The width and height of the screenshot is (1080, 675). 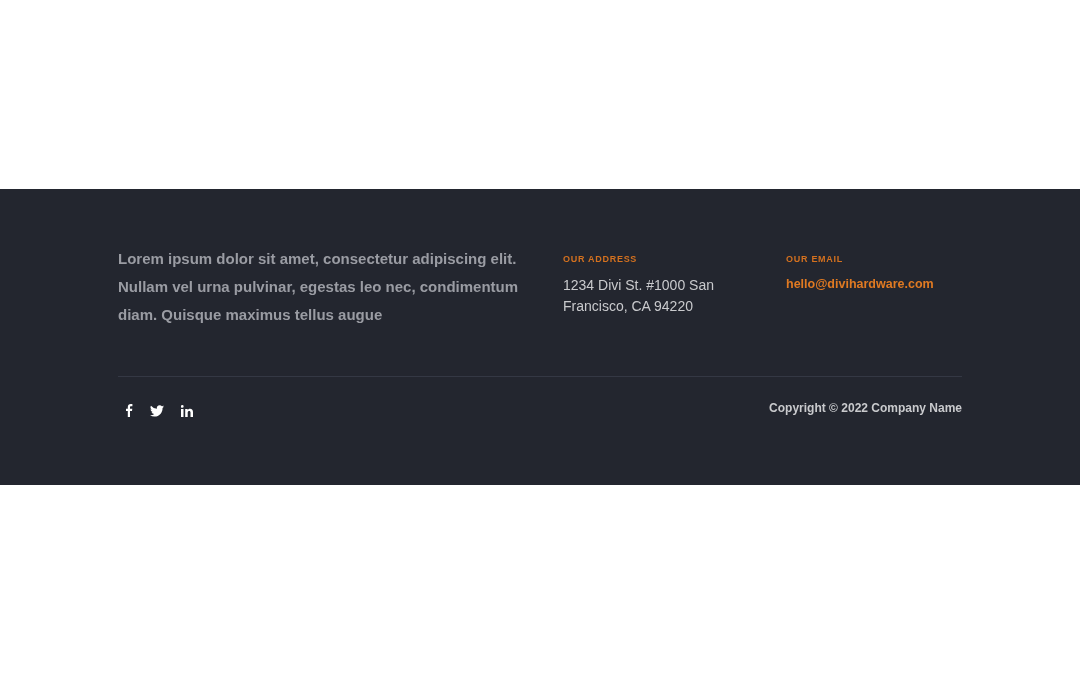 What do you see at coordinates (601, 259) in the screenshot?
I see `address-heading: OUR ADDRESS` at bounding box center [601, 259].